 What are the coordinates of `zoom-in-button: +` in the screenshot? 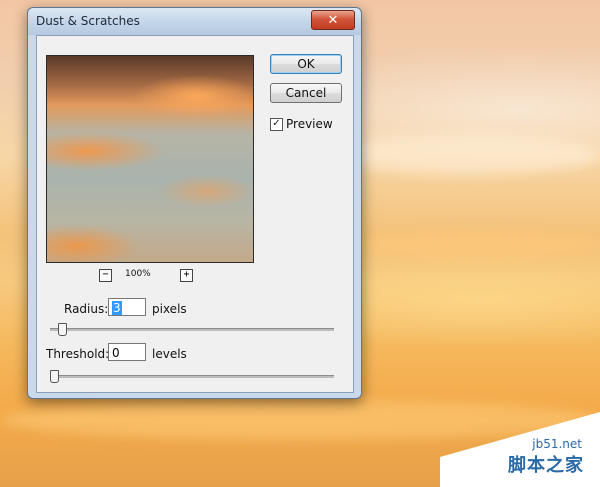 It's located at (186, 275).